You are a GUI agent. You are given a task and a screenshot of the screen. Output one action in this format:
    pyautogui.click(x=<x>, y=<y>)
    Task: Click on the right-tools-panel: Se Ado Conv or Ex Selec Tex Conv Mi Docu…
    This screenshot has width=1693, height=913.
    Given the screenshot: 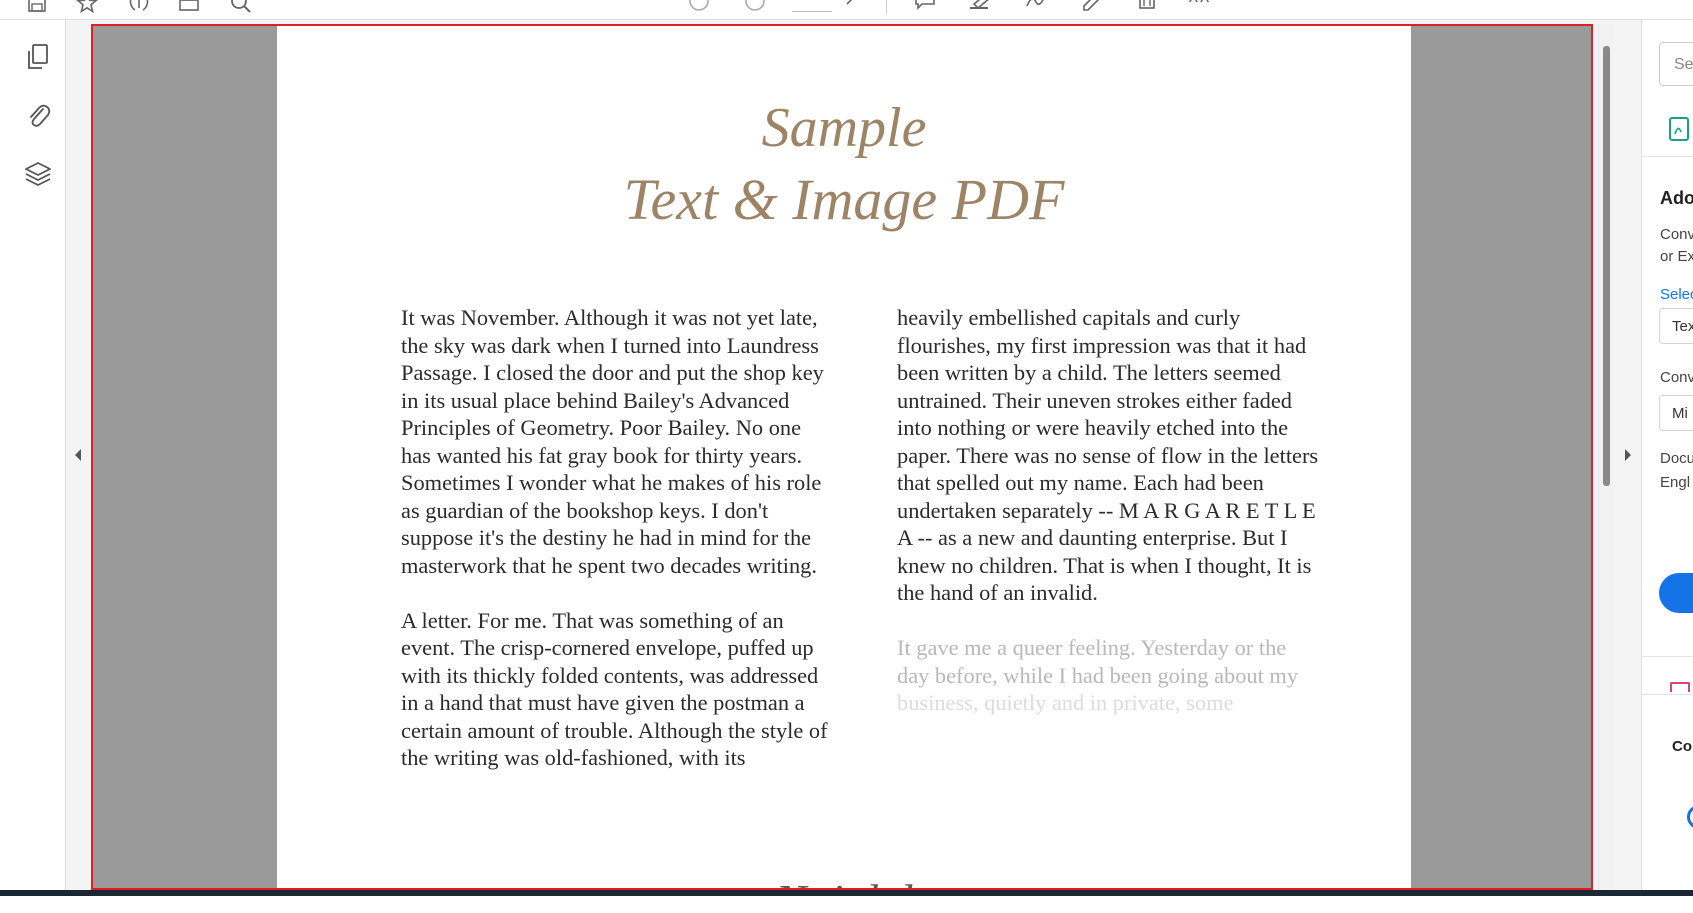 What is the action you would take?
    pyautogui.click(x=1667, y=458)
    